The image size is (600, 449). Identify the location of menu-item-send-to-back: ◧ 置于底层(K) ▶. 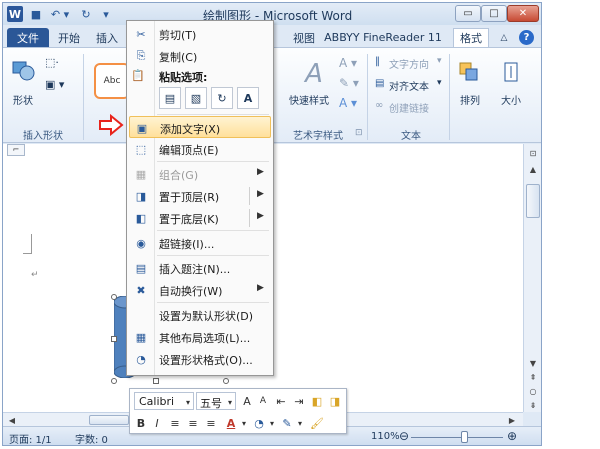
(200, 218).